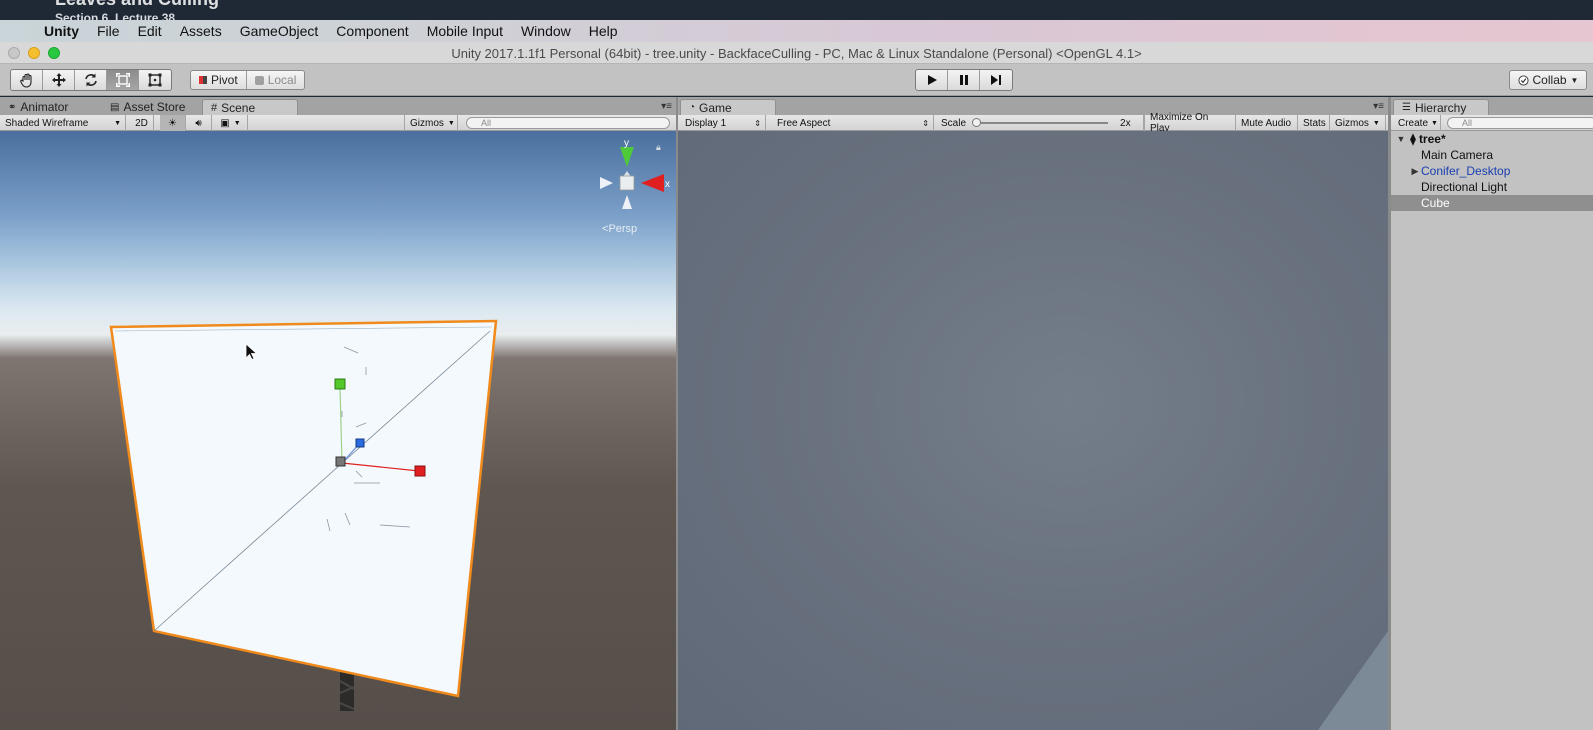 The height and width of the screenshot is (730, 1593). I want to click on 2d-toggle: 2D, so click(142, 123).